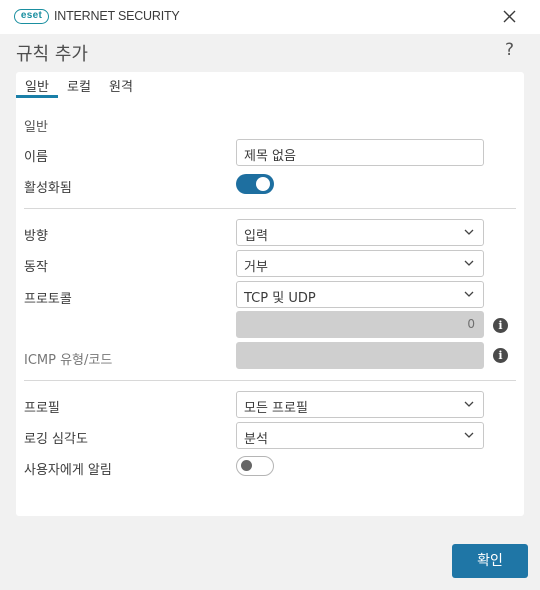 This screenshot has height=590, width=540. What do you see at coordinates (79, 85) in the screenshot?
I see `tab-local: 로컬` at bounding box center [79, 85].